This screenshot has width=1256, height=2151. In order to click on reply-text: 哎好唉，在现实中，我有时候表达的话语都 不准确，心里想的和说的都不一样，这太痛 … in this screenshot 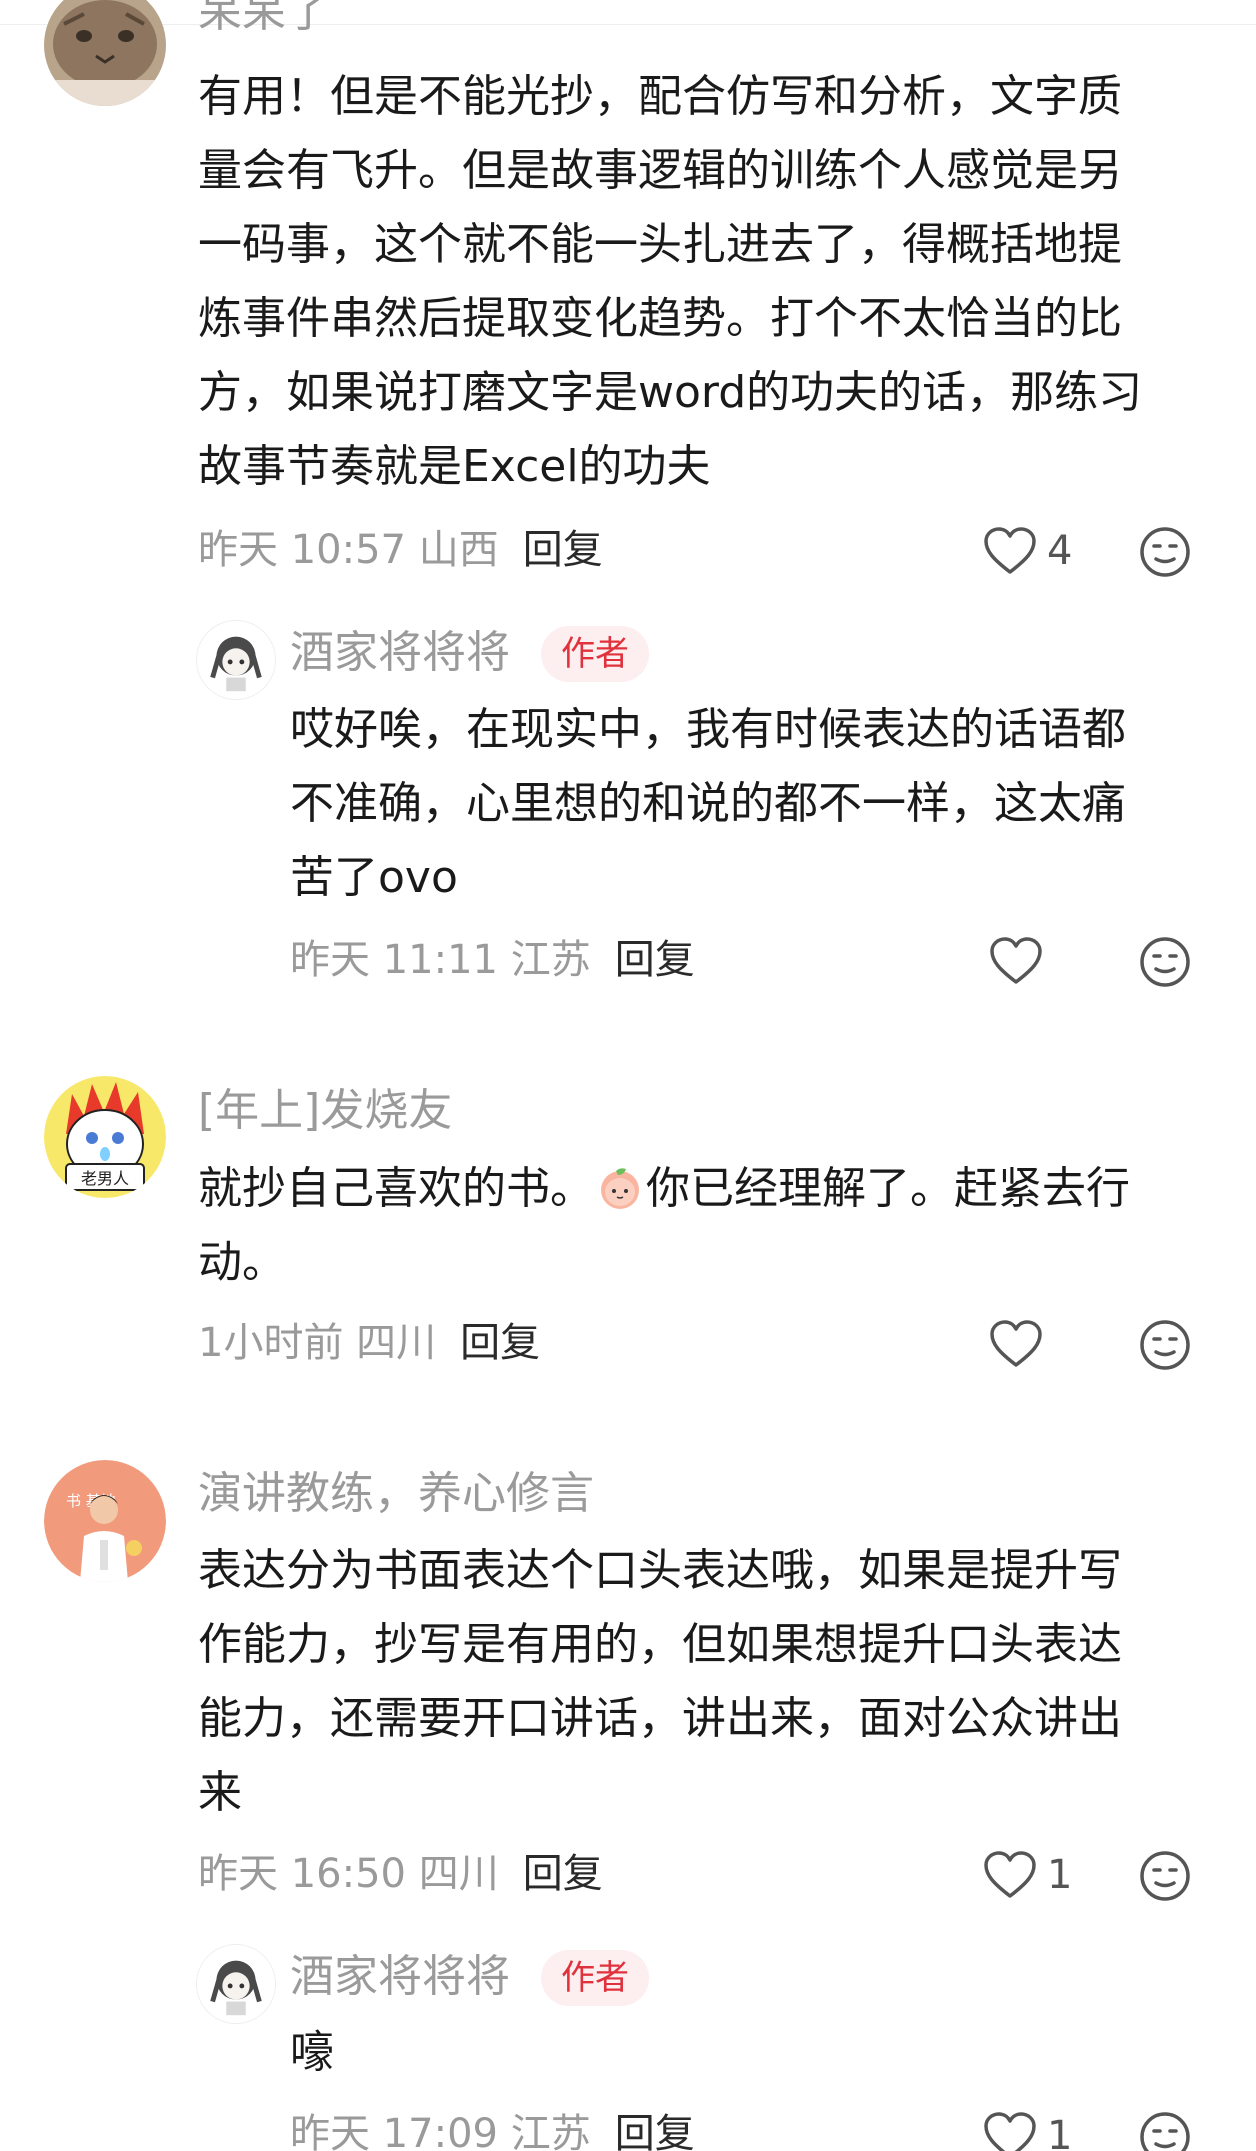, I will do `click(708, 804)`.